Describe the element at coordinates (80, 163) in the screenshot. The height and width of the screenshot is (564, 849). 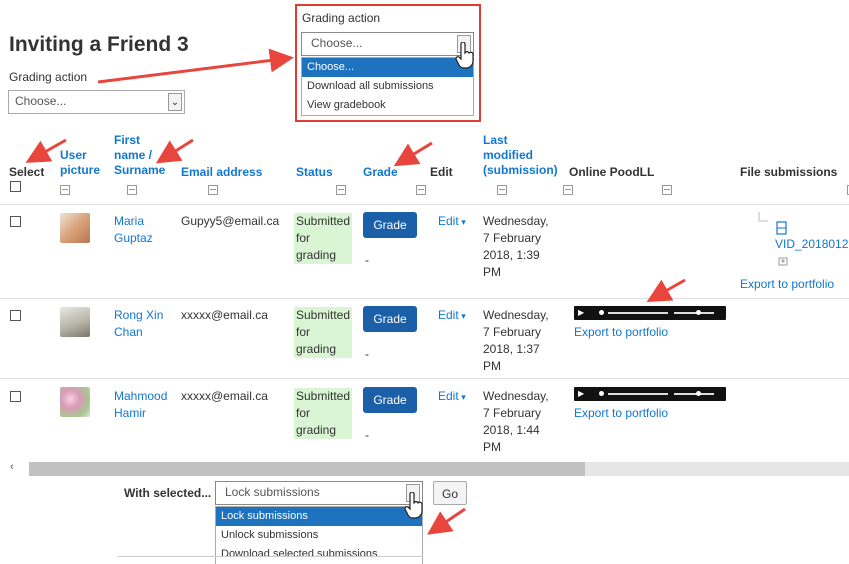
I see `col-user-picture: User picture` at that location.